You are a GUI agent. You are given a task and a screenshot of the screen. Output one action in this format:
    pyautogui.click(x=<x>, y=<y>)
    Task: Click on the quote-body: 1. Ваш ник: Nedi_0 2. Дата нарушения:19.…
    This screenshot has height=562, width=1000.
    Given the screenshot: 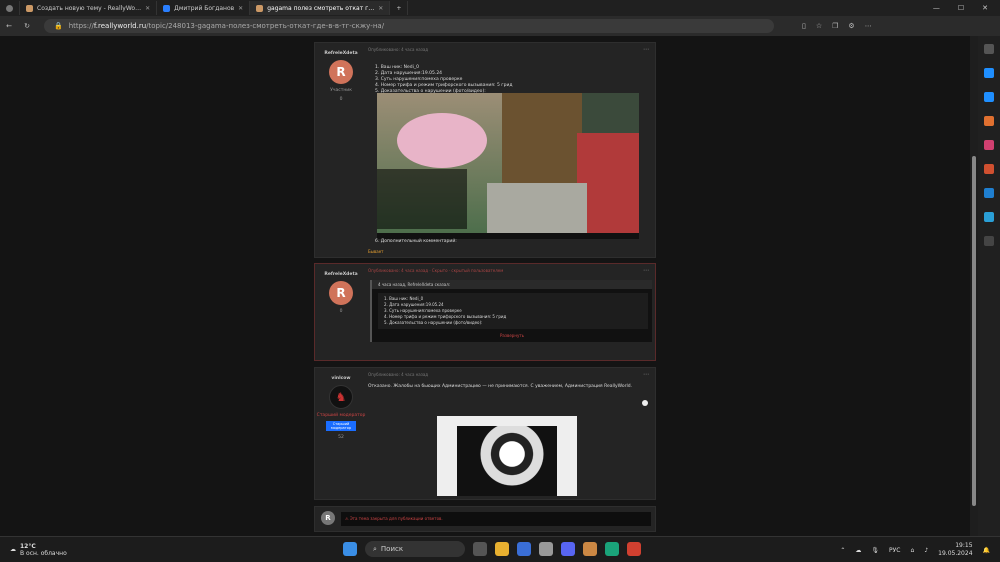 What is the action you would take?
    pyautogui.click(x=513, y=311)
    